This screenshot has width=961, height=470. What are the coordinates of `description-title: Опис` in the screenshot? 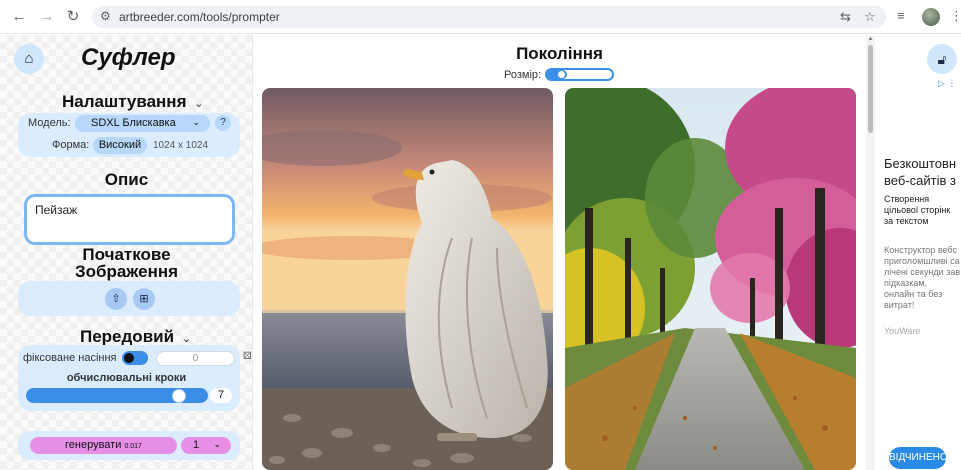 It's located at (126, 179).